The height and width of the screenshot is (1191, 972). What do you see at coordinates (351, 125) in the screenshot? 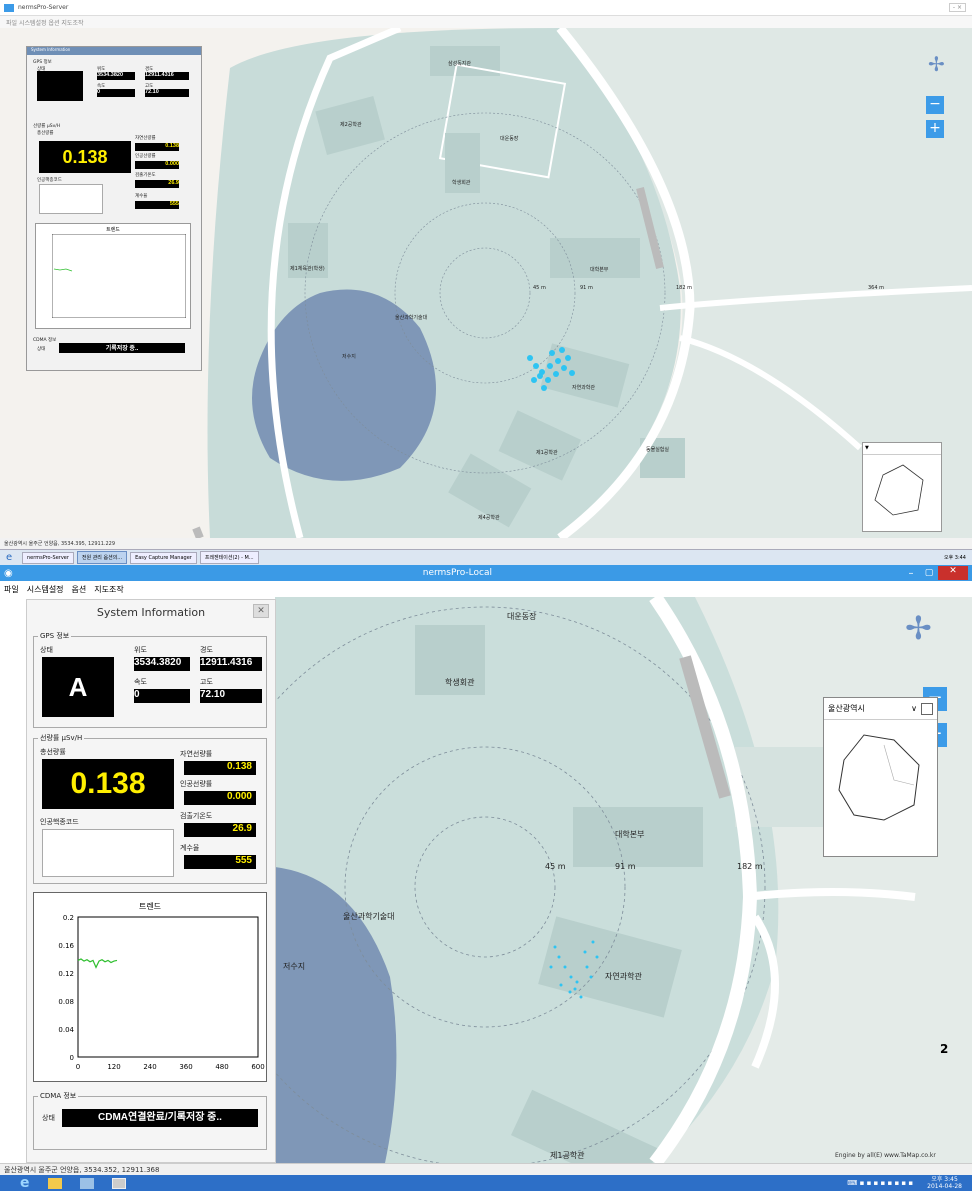
I see `map-label: 제2공학관` at bounding box center [351, 125].